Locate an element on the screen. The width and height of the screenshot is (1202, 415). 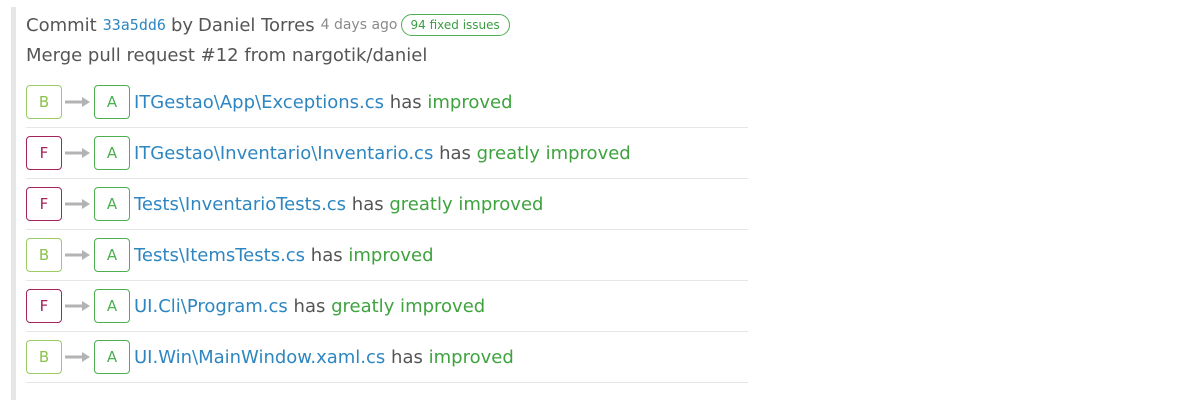
commit-hash-link: 33a5dd6 is located at coordinates (134, 25).